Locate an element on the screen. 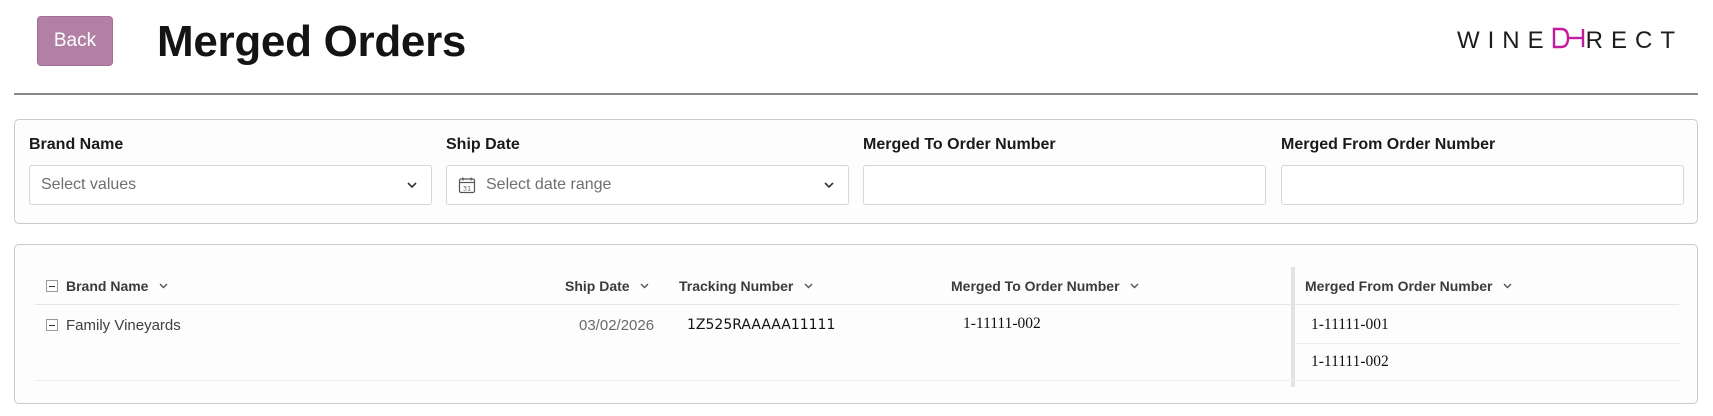 The height and width of the screenshot is (416, 1713). filter-brand-name: Brand Name Select values is located at coordinates (230, 172).